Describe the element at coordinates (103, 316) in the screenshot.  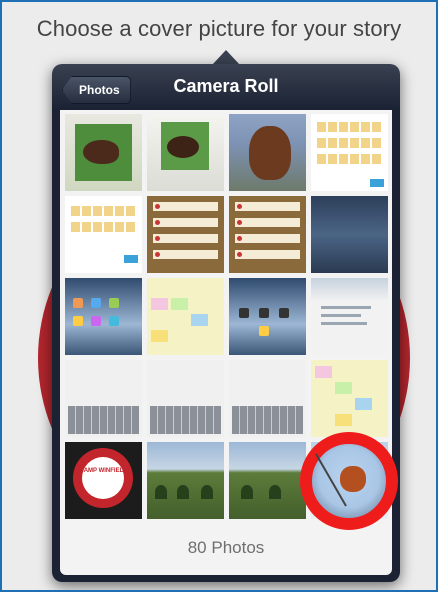
I see `photo-thumbnail-ipad-home` at that location.